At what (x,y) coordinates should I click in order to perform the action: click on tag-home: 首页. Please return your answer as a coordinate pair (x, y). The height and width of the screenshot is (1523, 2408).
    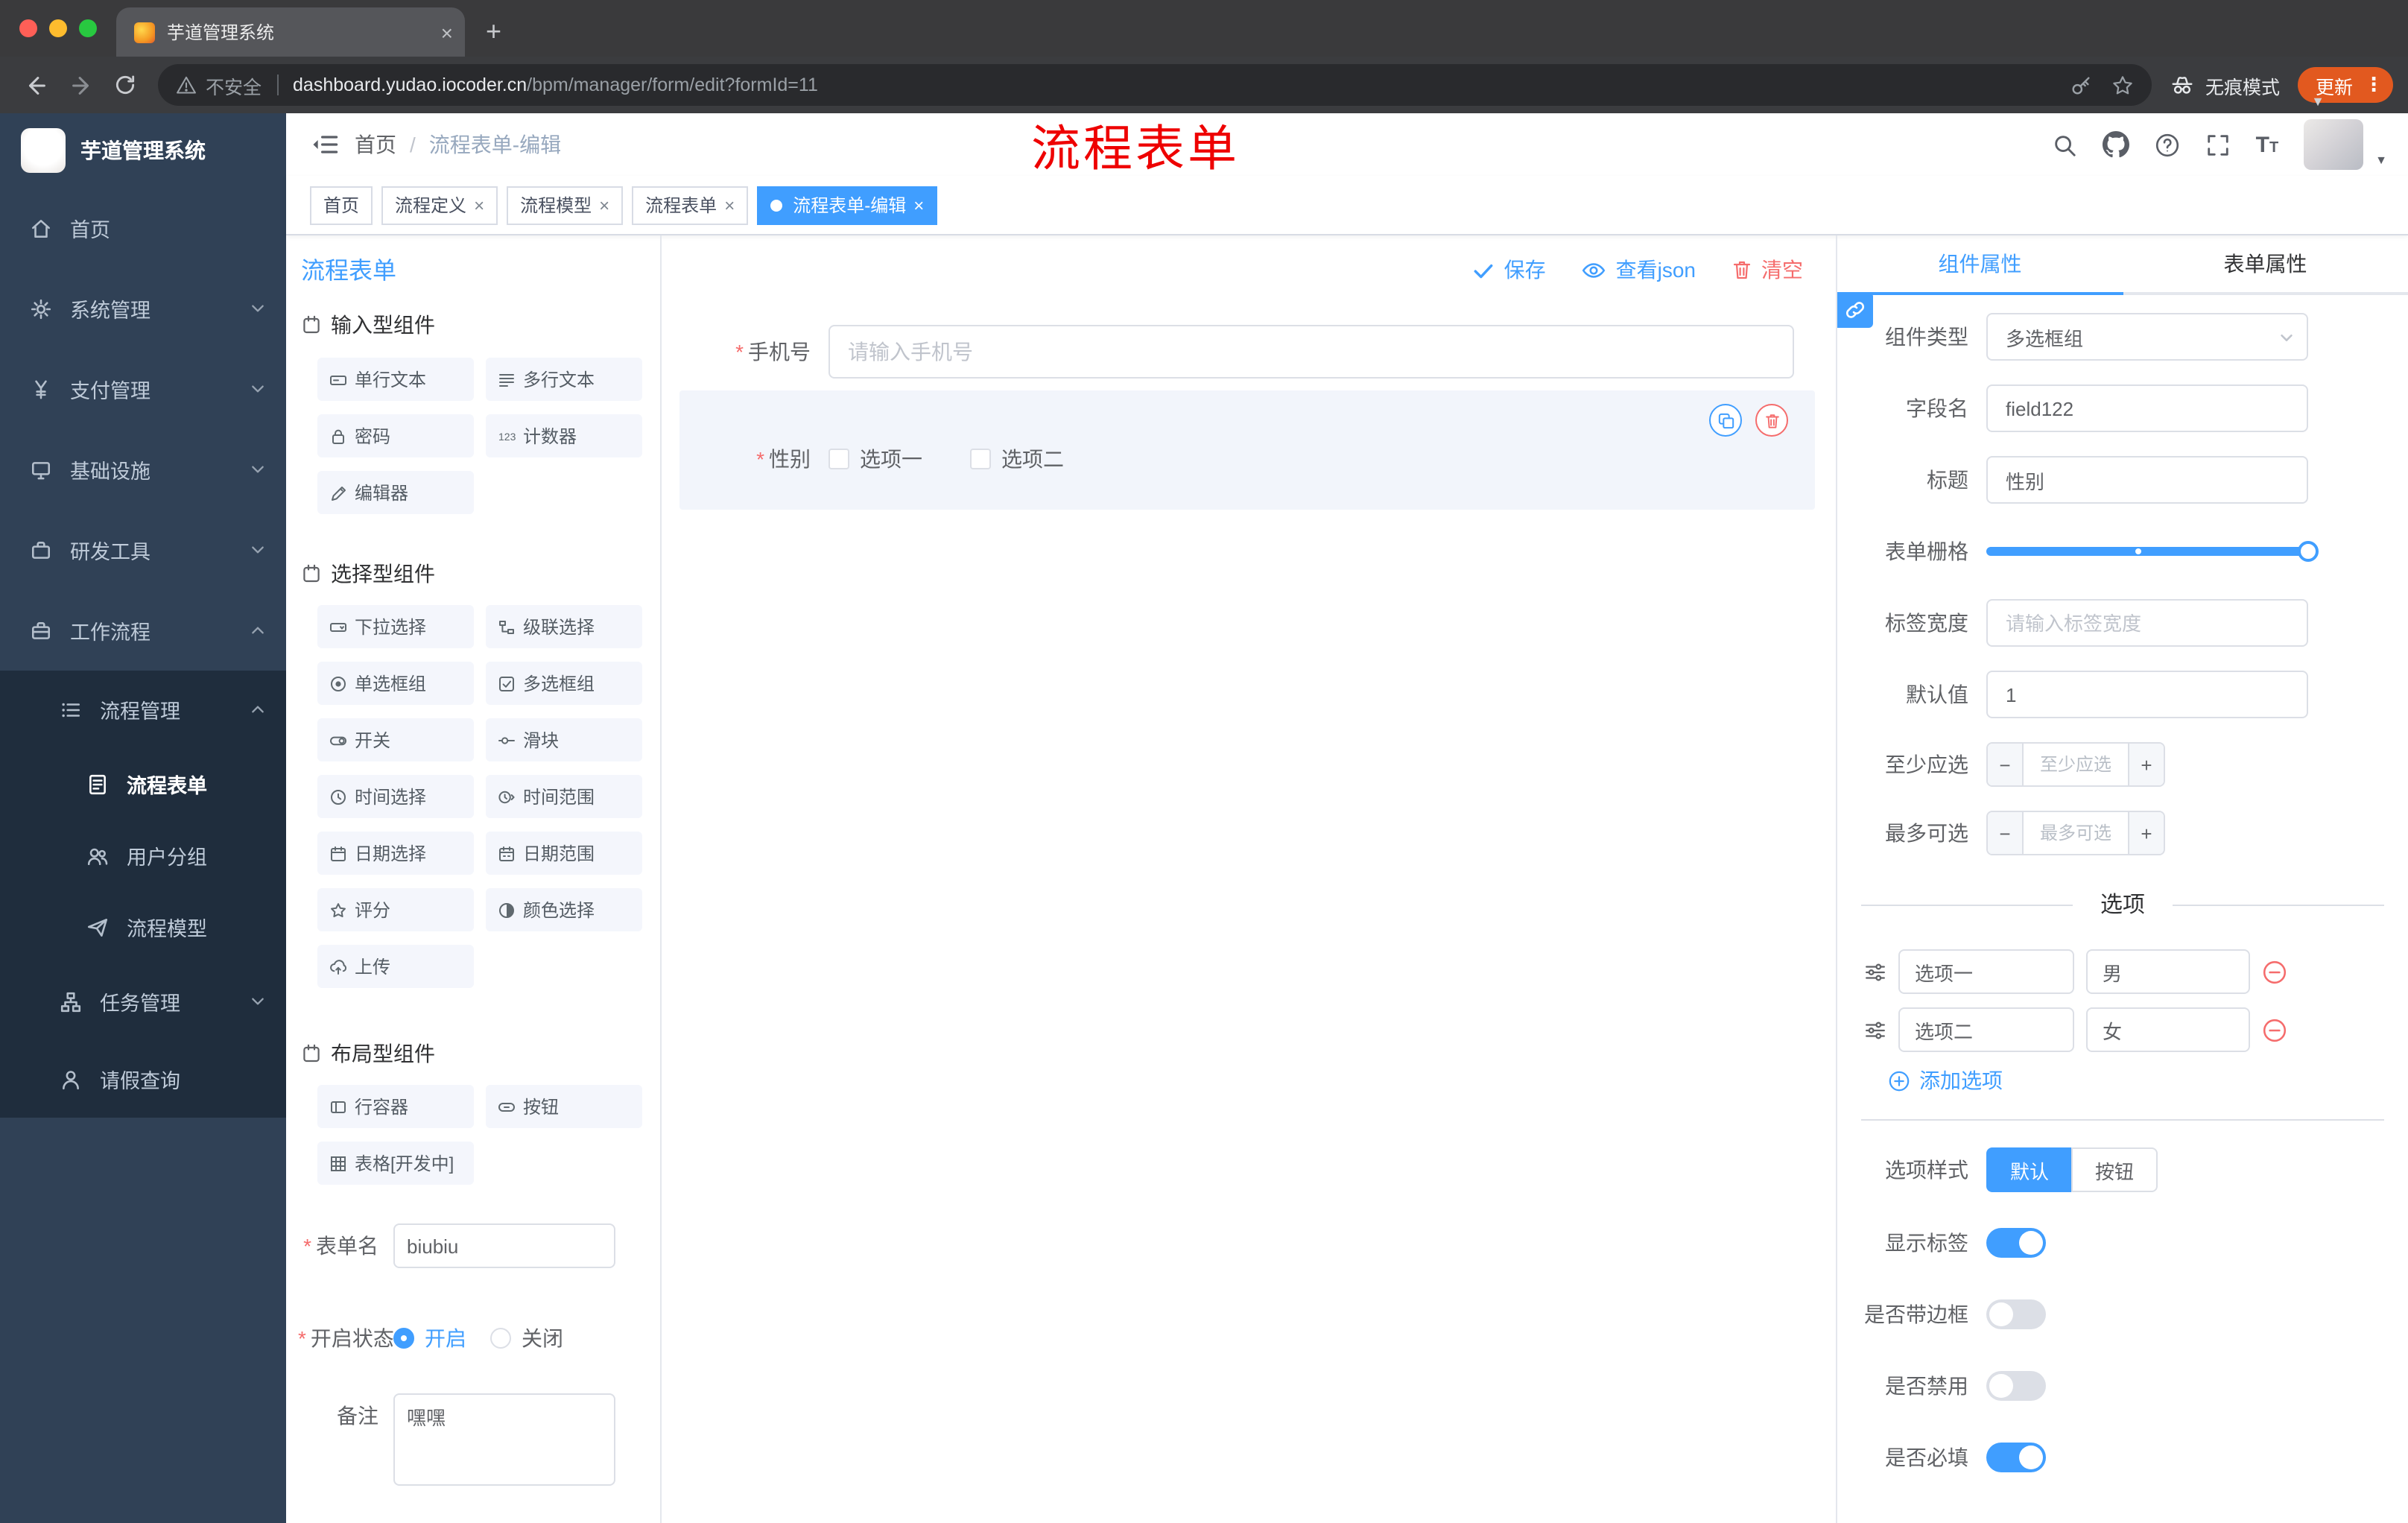
    Looking at the image, I should click on (341, 205).